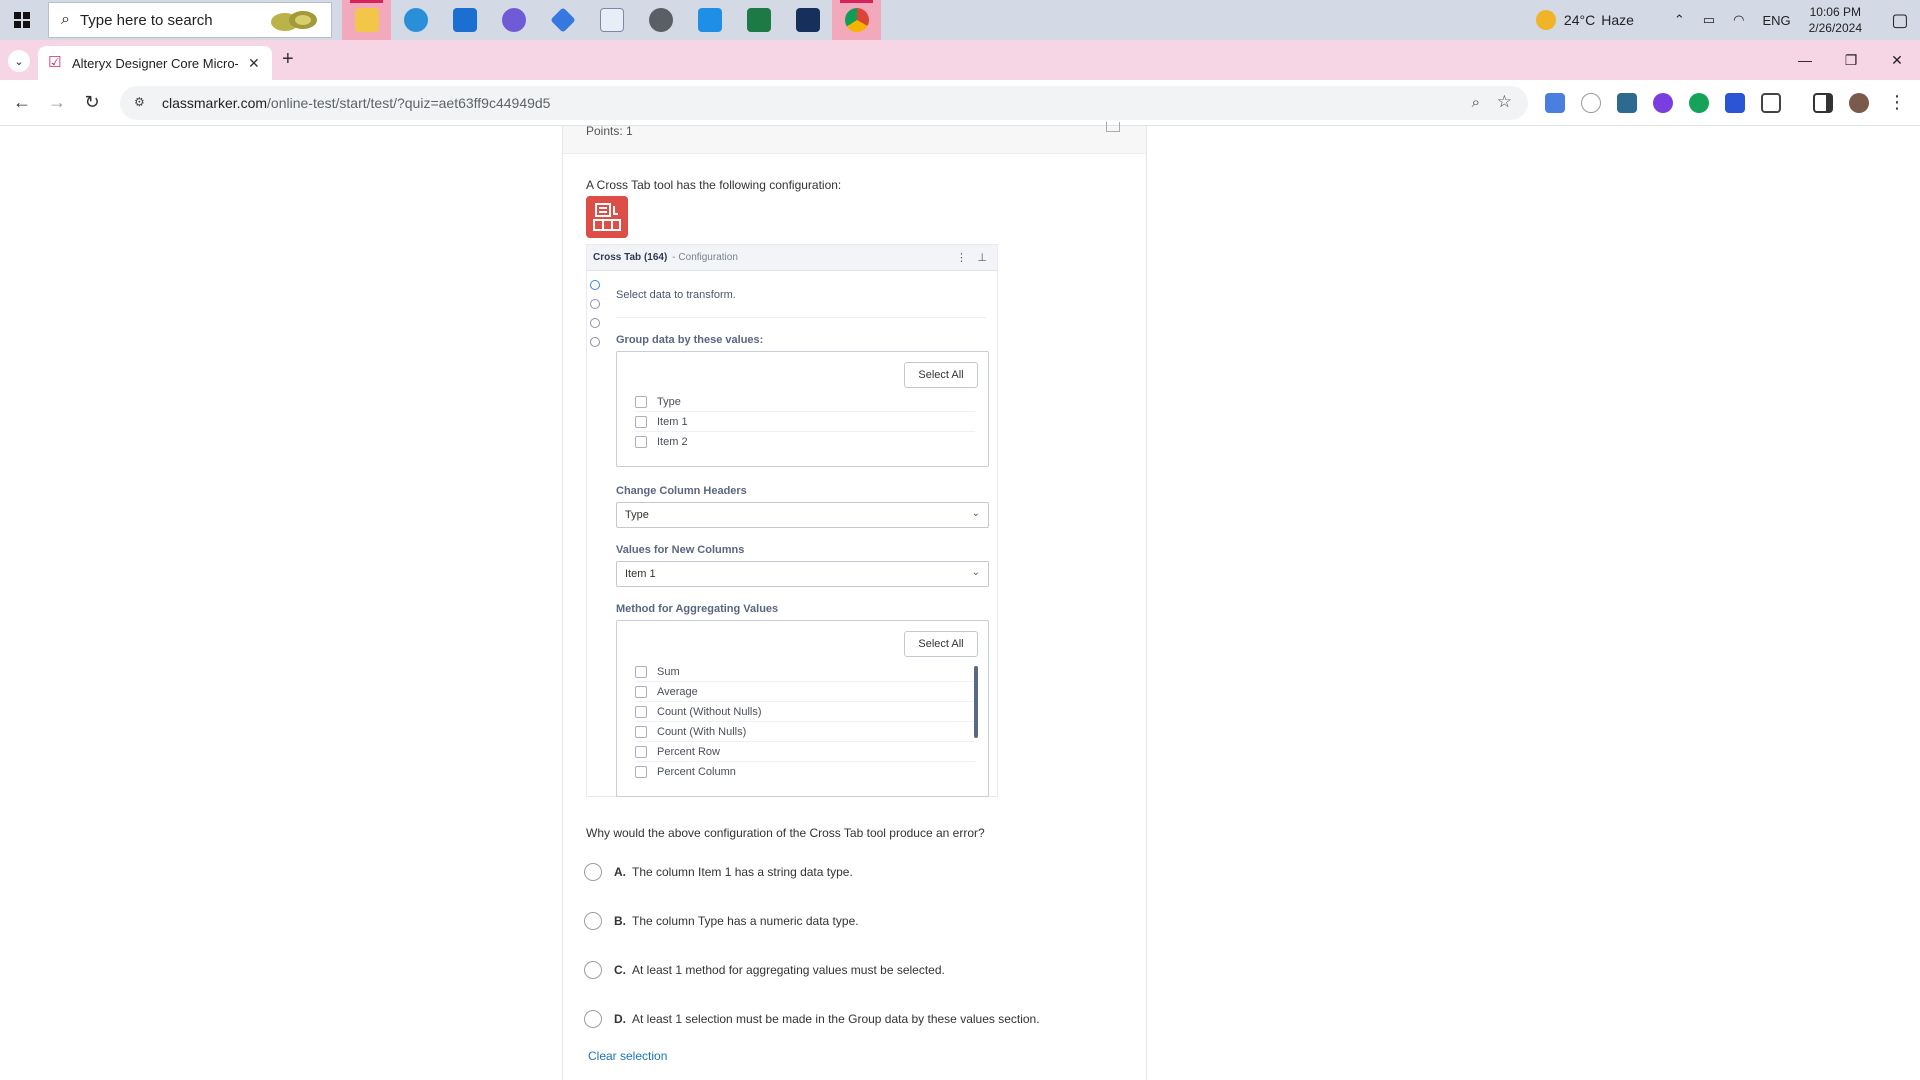 The height and width of the screenshot is (1080, 1920). I want to click on weather-temp: 24°C, so click(1579, 20).